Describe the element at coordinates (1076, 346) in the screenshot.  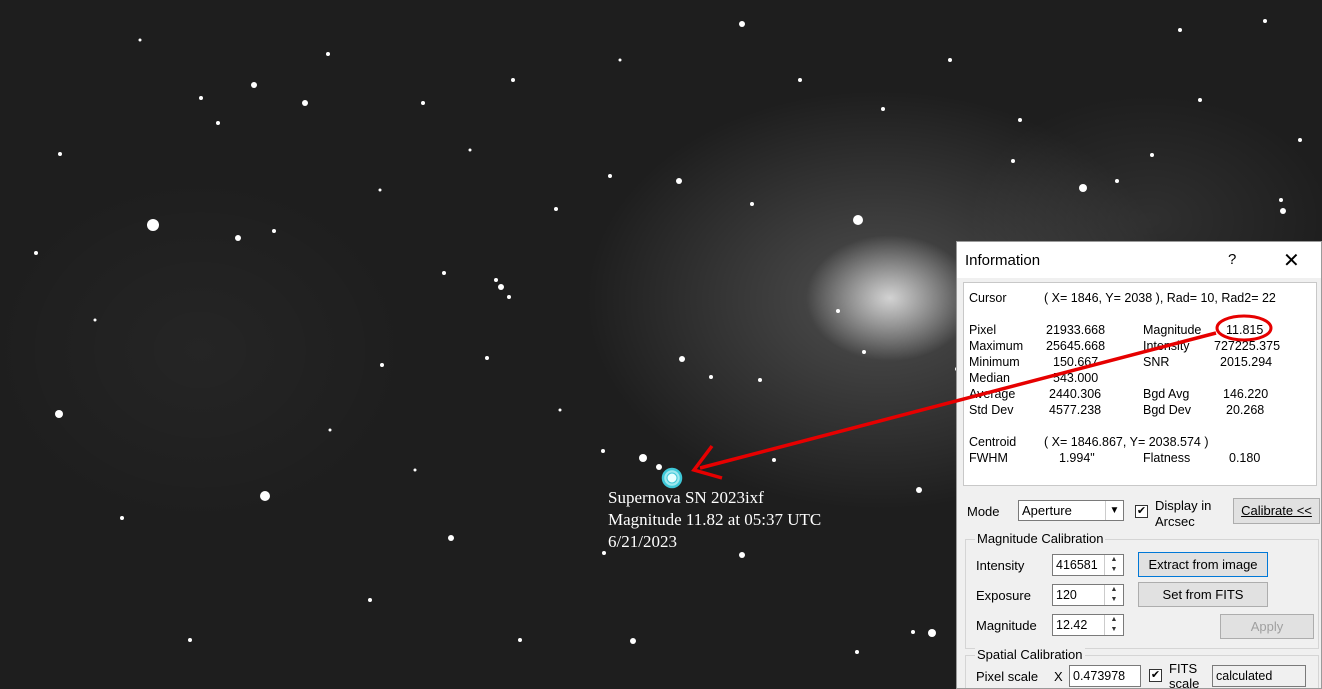
I see `maximum-value: 25645.668` at that location.